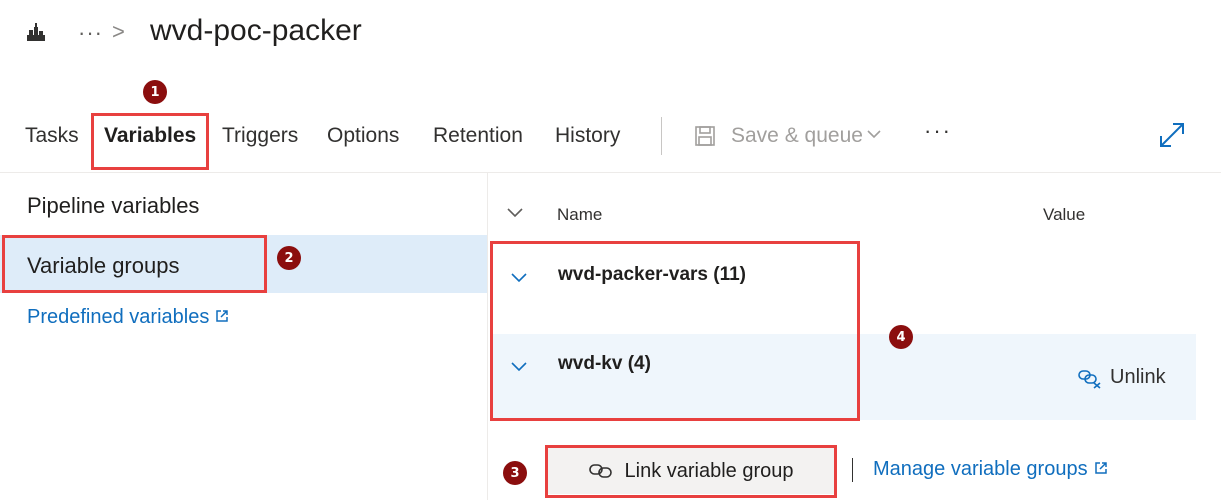  What do you see at coordinates (260, 136) in the screenshot?
I see `tab-triggers: Triggers` at bounding box center [260, 136].